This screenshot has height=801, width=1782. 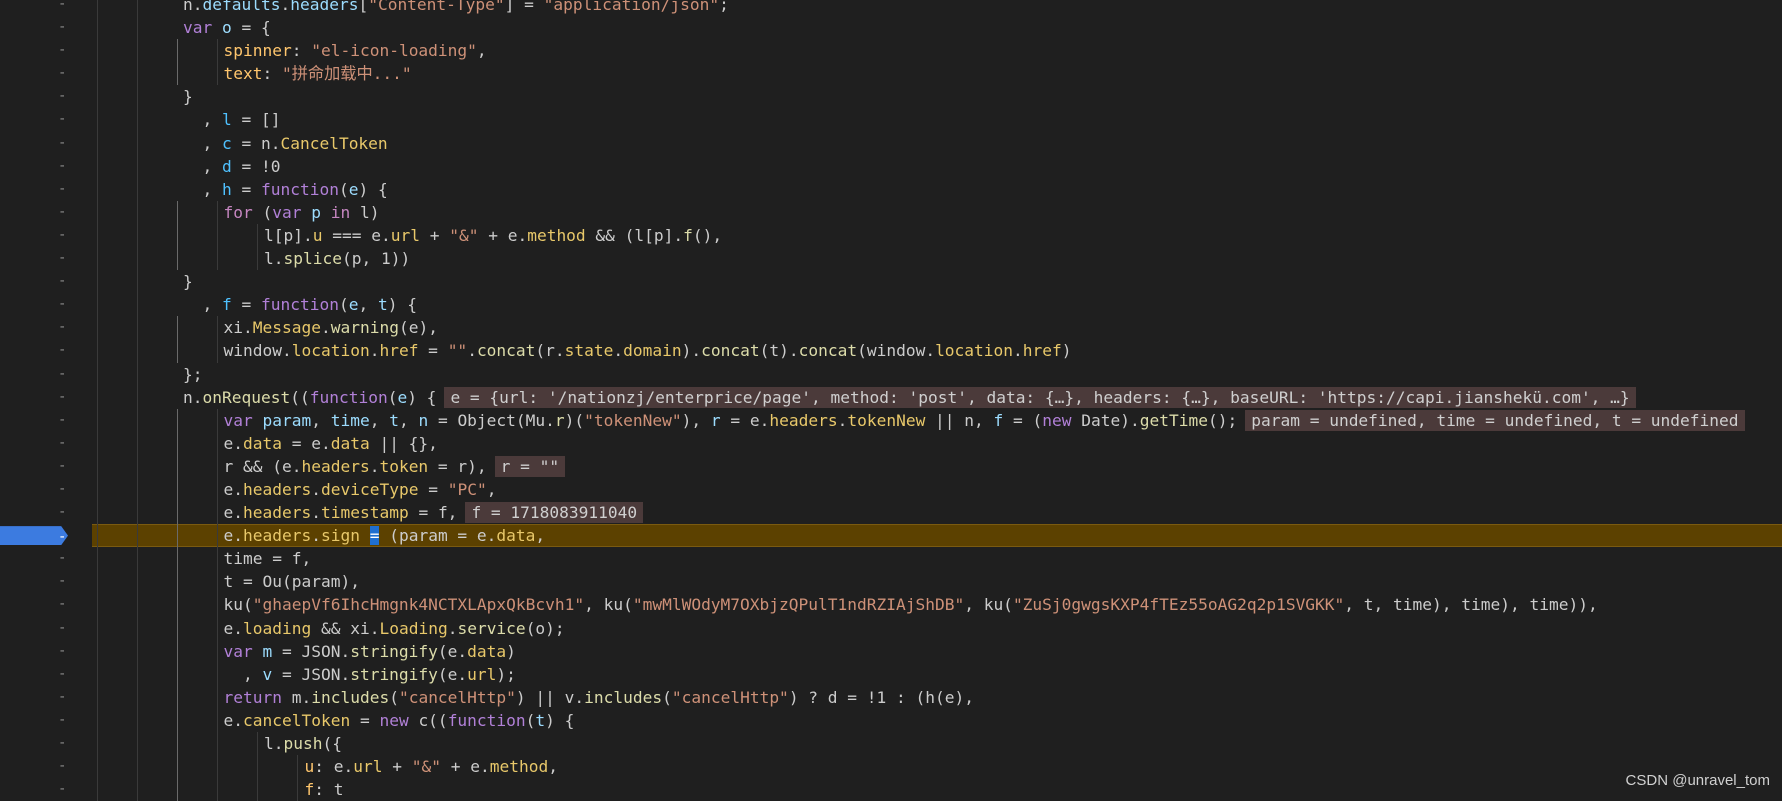 What do you see at coordinates (724, 7) in the screenshot?
I see `code-token: ;` at bounding box center [724, 7].